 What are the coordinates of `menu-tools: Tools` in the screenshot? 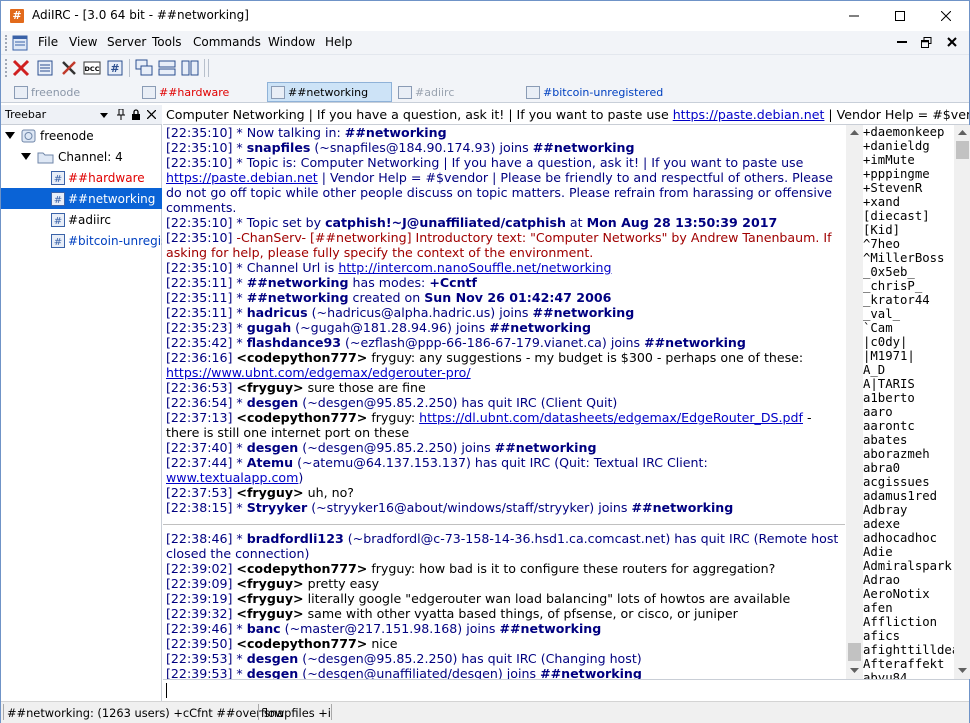 It's located at (167, 42).